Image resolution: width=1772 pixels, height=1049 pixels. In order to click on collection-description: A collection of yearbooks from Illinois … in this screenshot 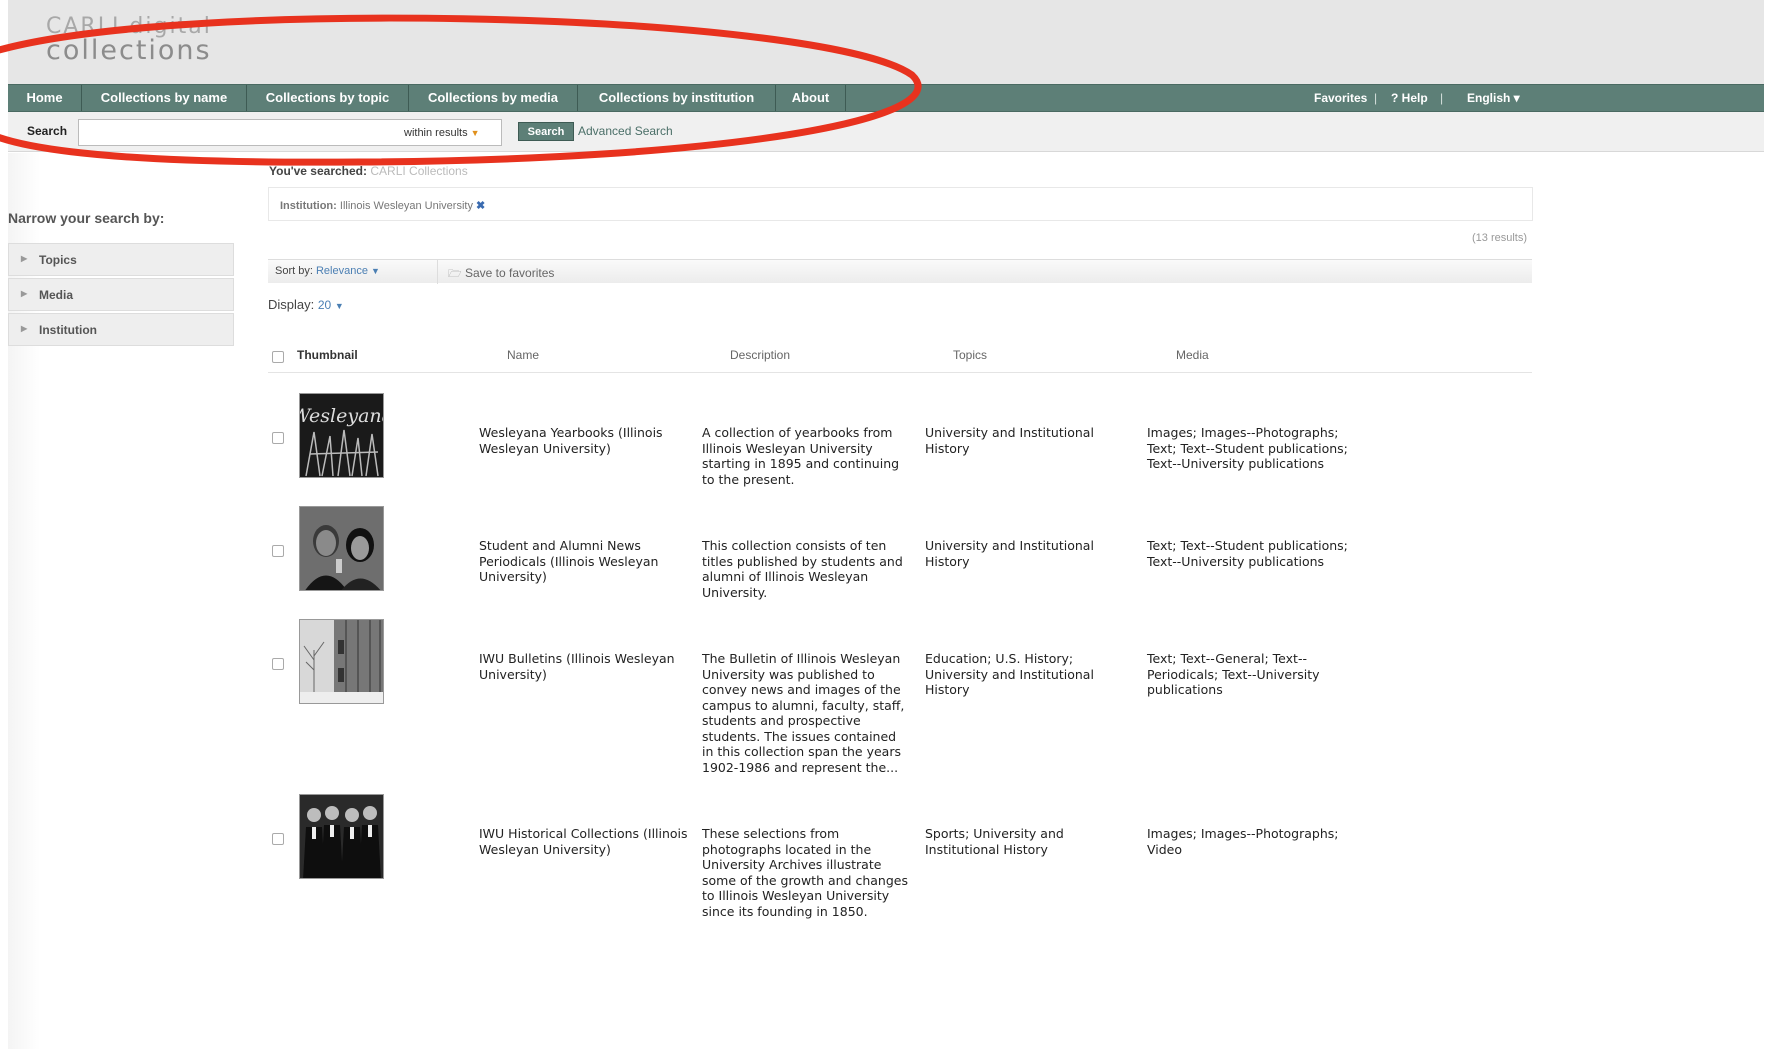, I will do `click(801, 456)`.